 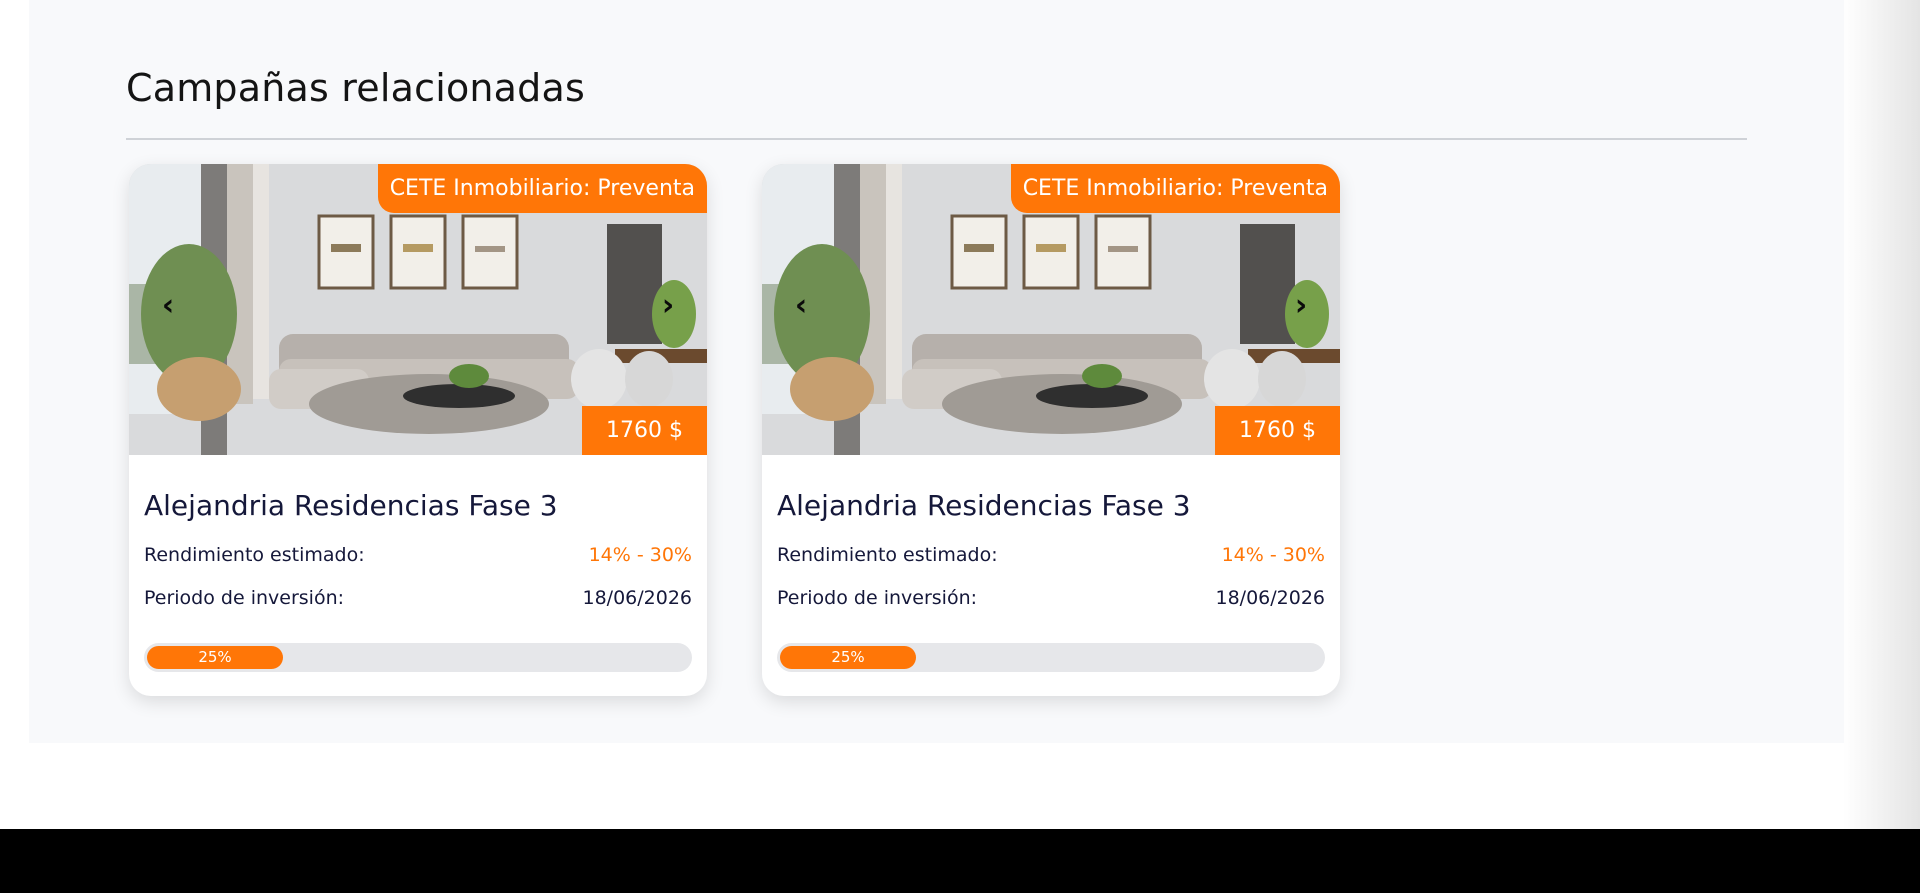 I want to click on section-divider, so click(x=936, y=139).